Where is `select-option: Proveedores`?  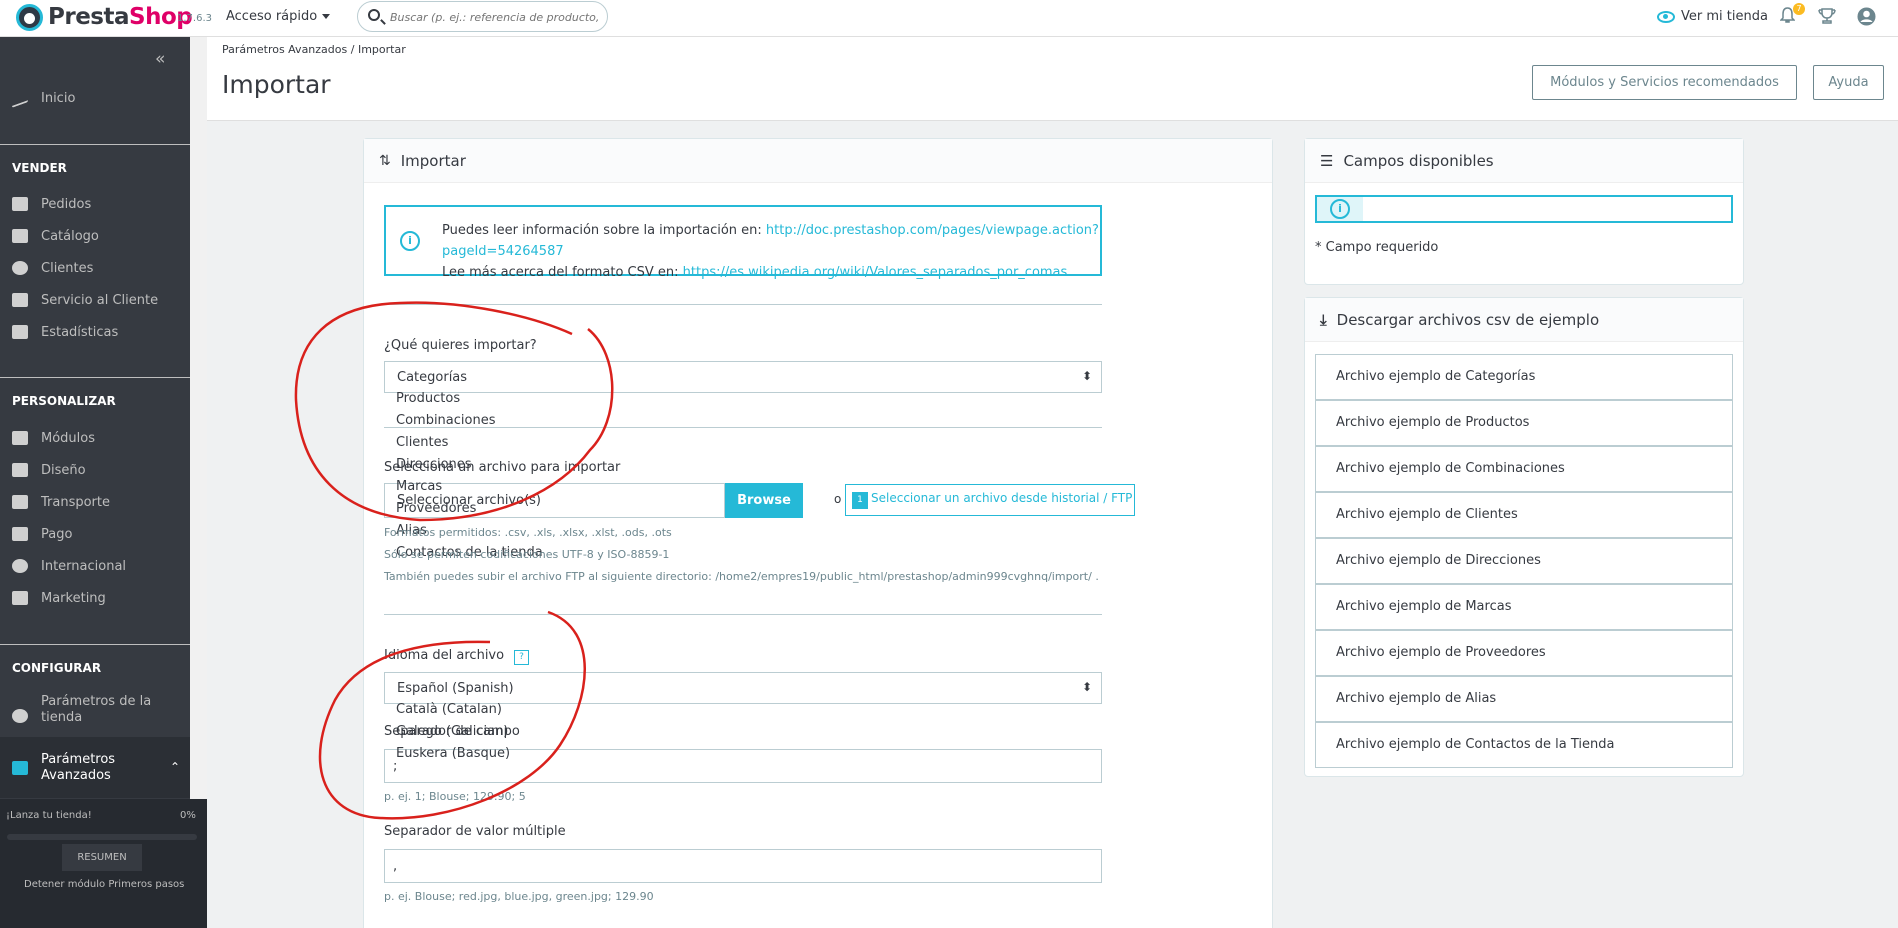 select-option: Proveedores is located at coordinates (469, 509).